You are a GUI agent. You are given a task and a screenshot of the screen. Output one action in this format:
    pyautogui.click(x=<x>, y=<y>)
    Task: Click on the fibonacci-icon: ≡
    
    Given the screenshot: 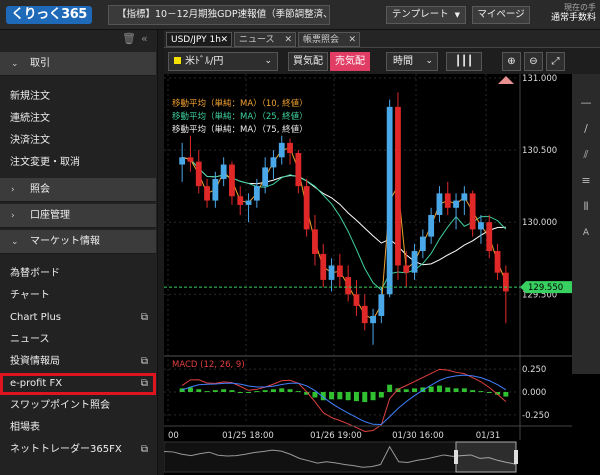 What is the action you would take?
    pyautogui.click(x=586, y=181)
    